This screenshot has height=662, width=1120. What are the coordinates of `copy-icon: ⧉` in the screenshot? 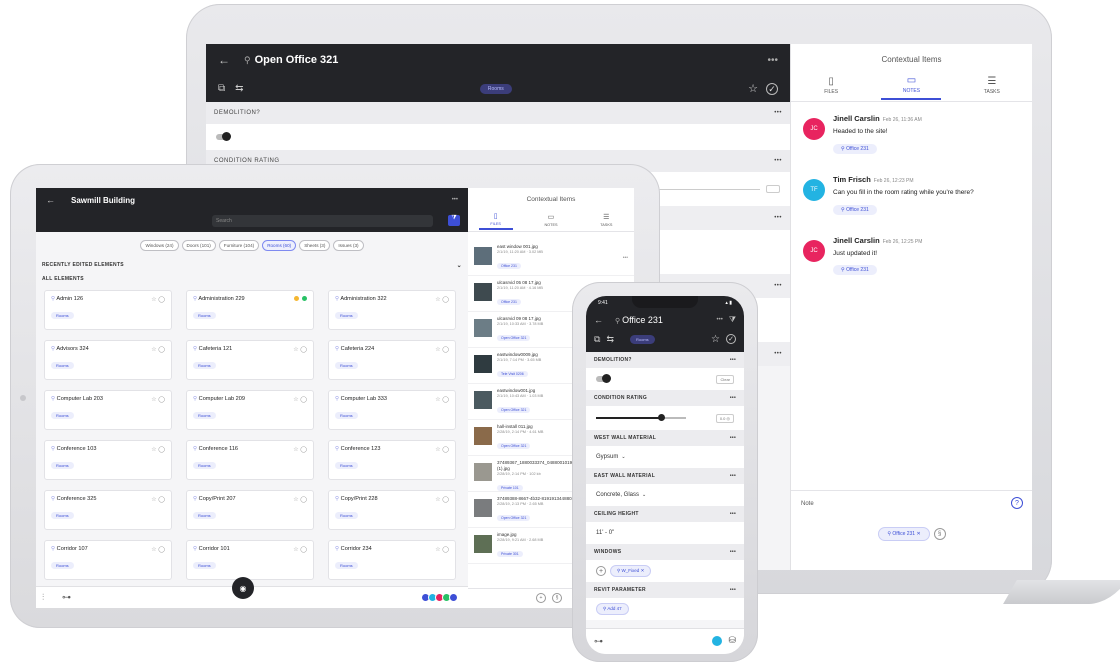 It's located at (597, 339).